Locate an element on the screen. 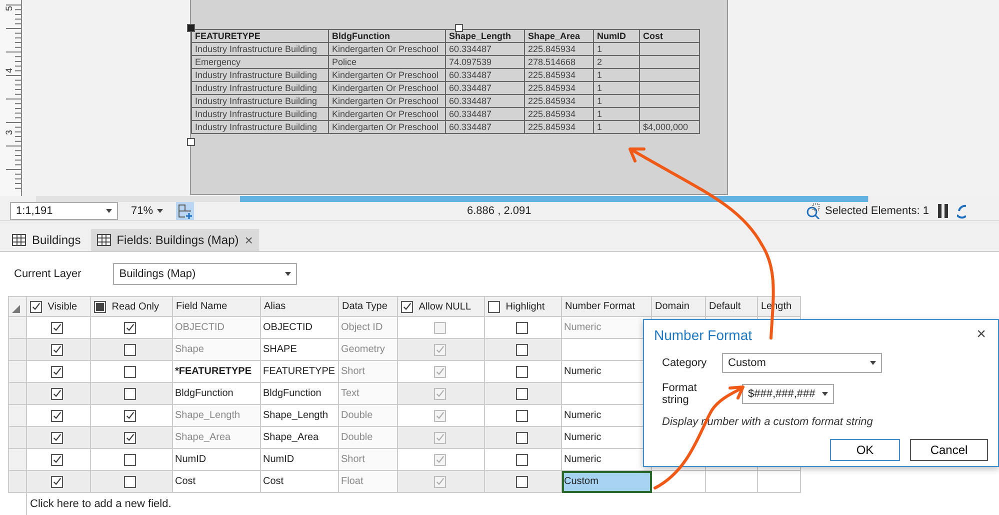 The image size is (999, 515). table-icon is located at coordinates (19, 240).